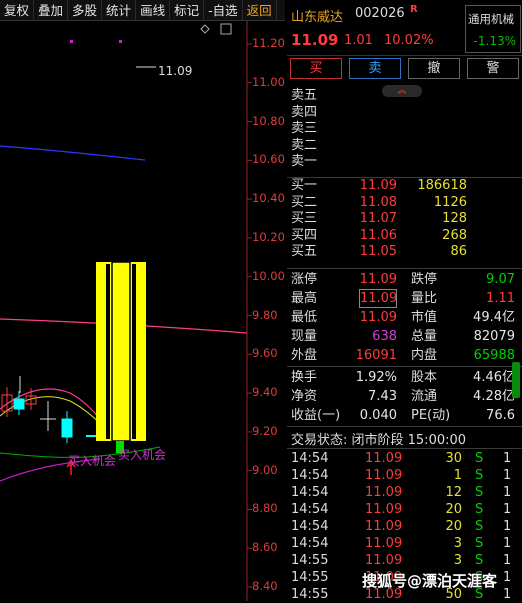  What do you see at coordinates (404, 162) in the screenshot?
I see `ask-row: 卖一` at bounding box center [404, 162].